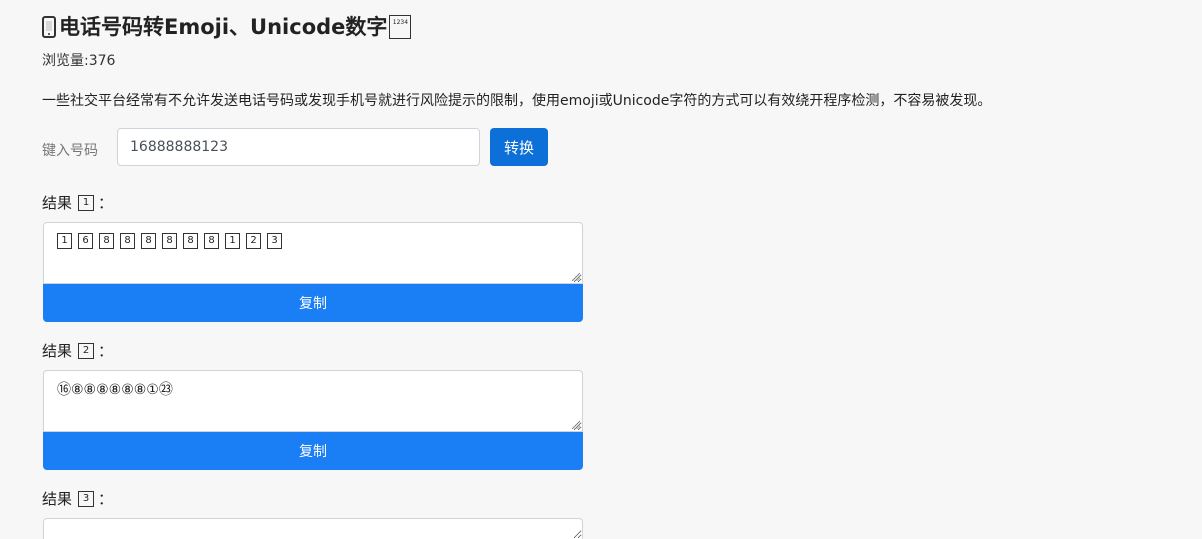 The width and height of the screenshot is (1202, 539). I want to click on result-1-label: 结果 1 ：, so click(77, 203).